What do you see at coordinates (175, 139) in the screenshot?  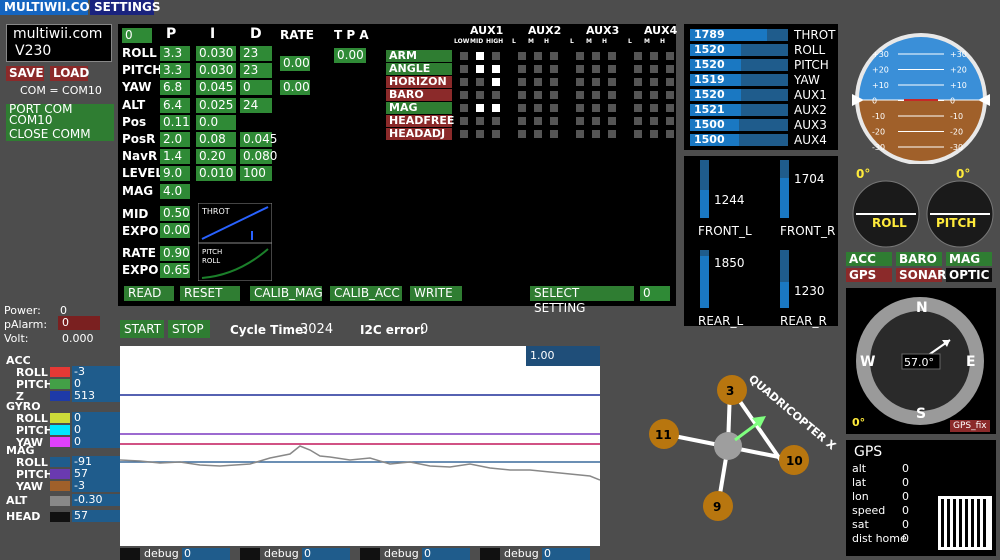 I see `pid-p-value: 2.0` at bounding box center [175, 139].